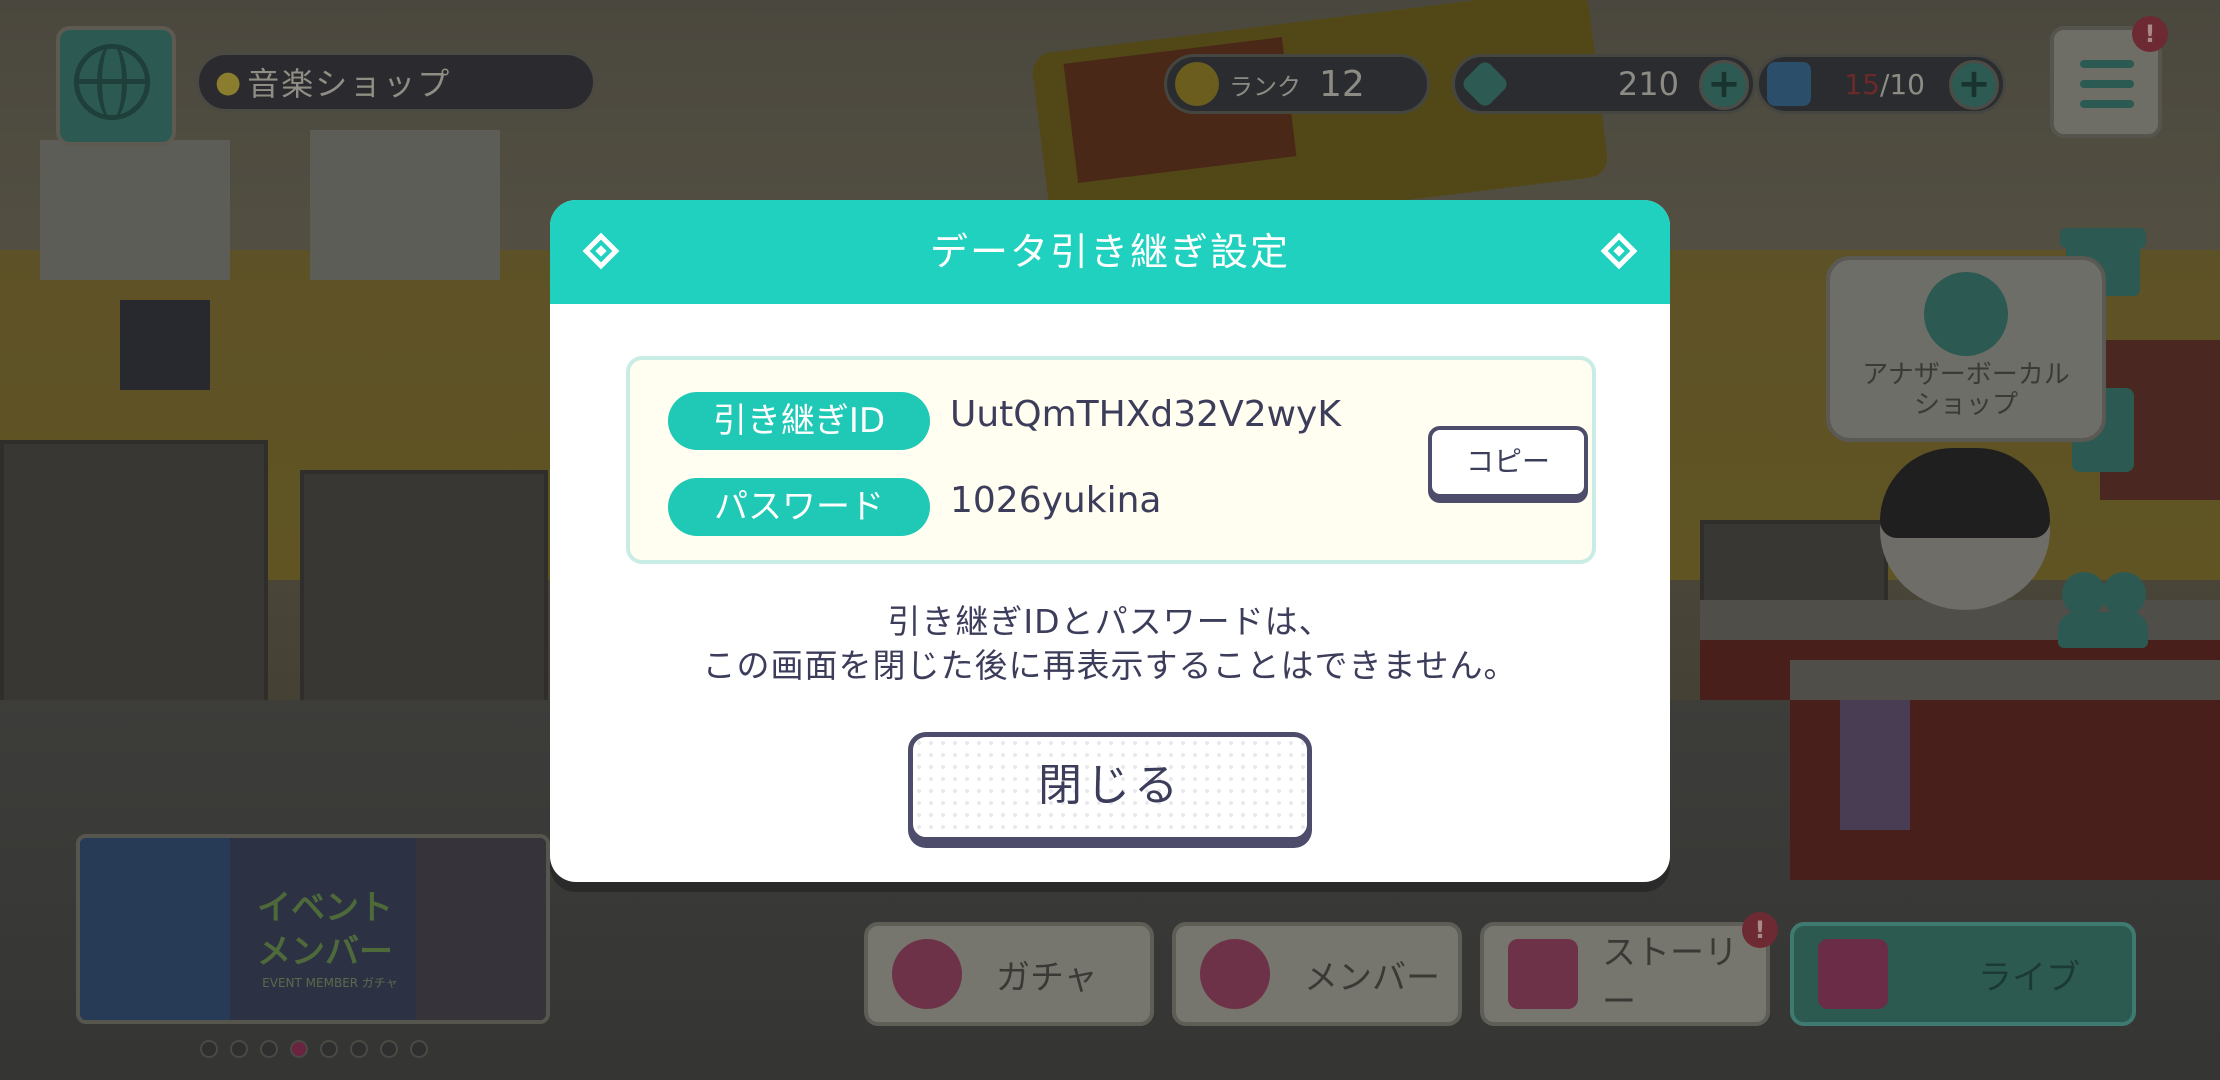 The height and width of the screenshot is (1080, 2220). I want to click on another-vocal-shop-button: アナザーボーカル ショップ, so click(1966, 349).